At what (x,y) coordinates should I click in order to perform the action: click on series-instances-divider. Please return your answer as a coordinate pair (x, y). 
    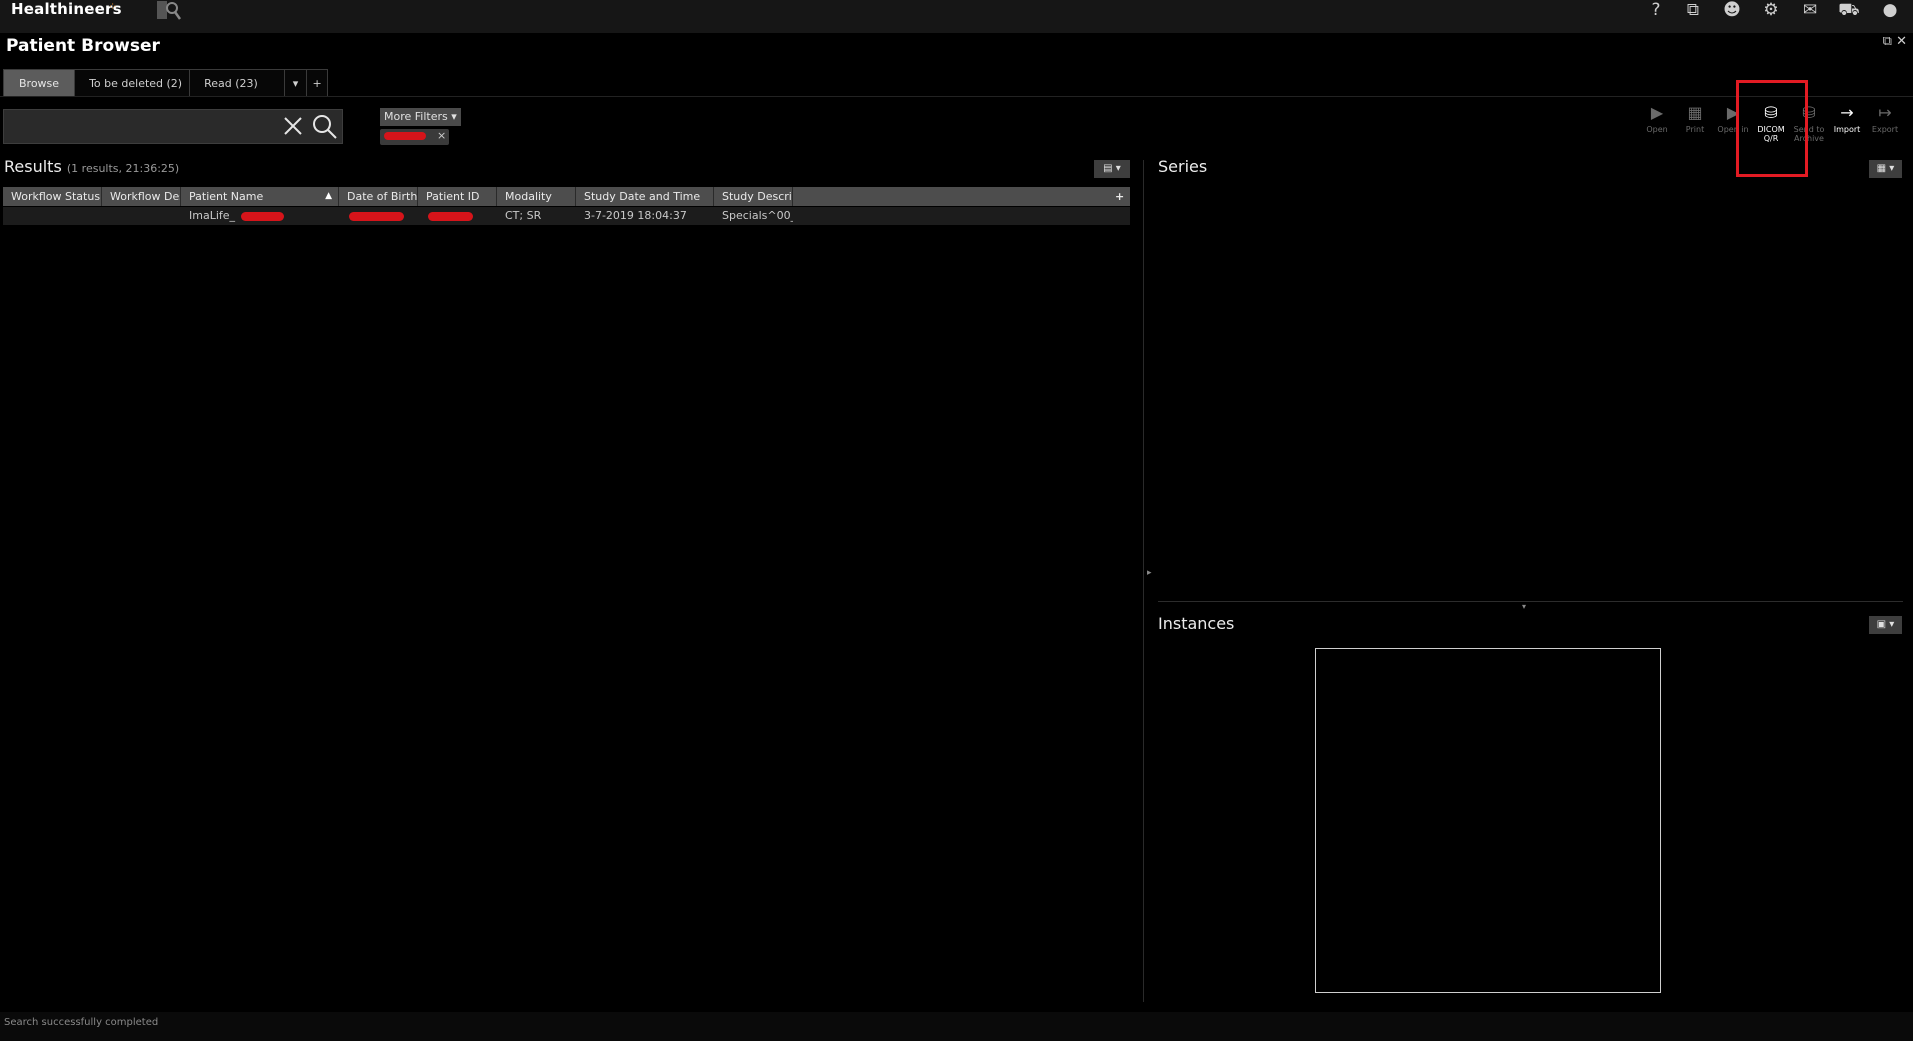
    Looking at the image, I should click on (1530, 601).